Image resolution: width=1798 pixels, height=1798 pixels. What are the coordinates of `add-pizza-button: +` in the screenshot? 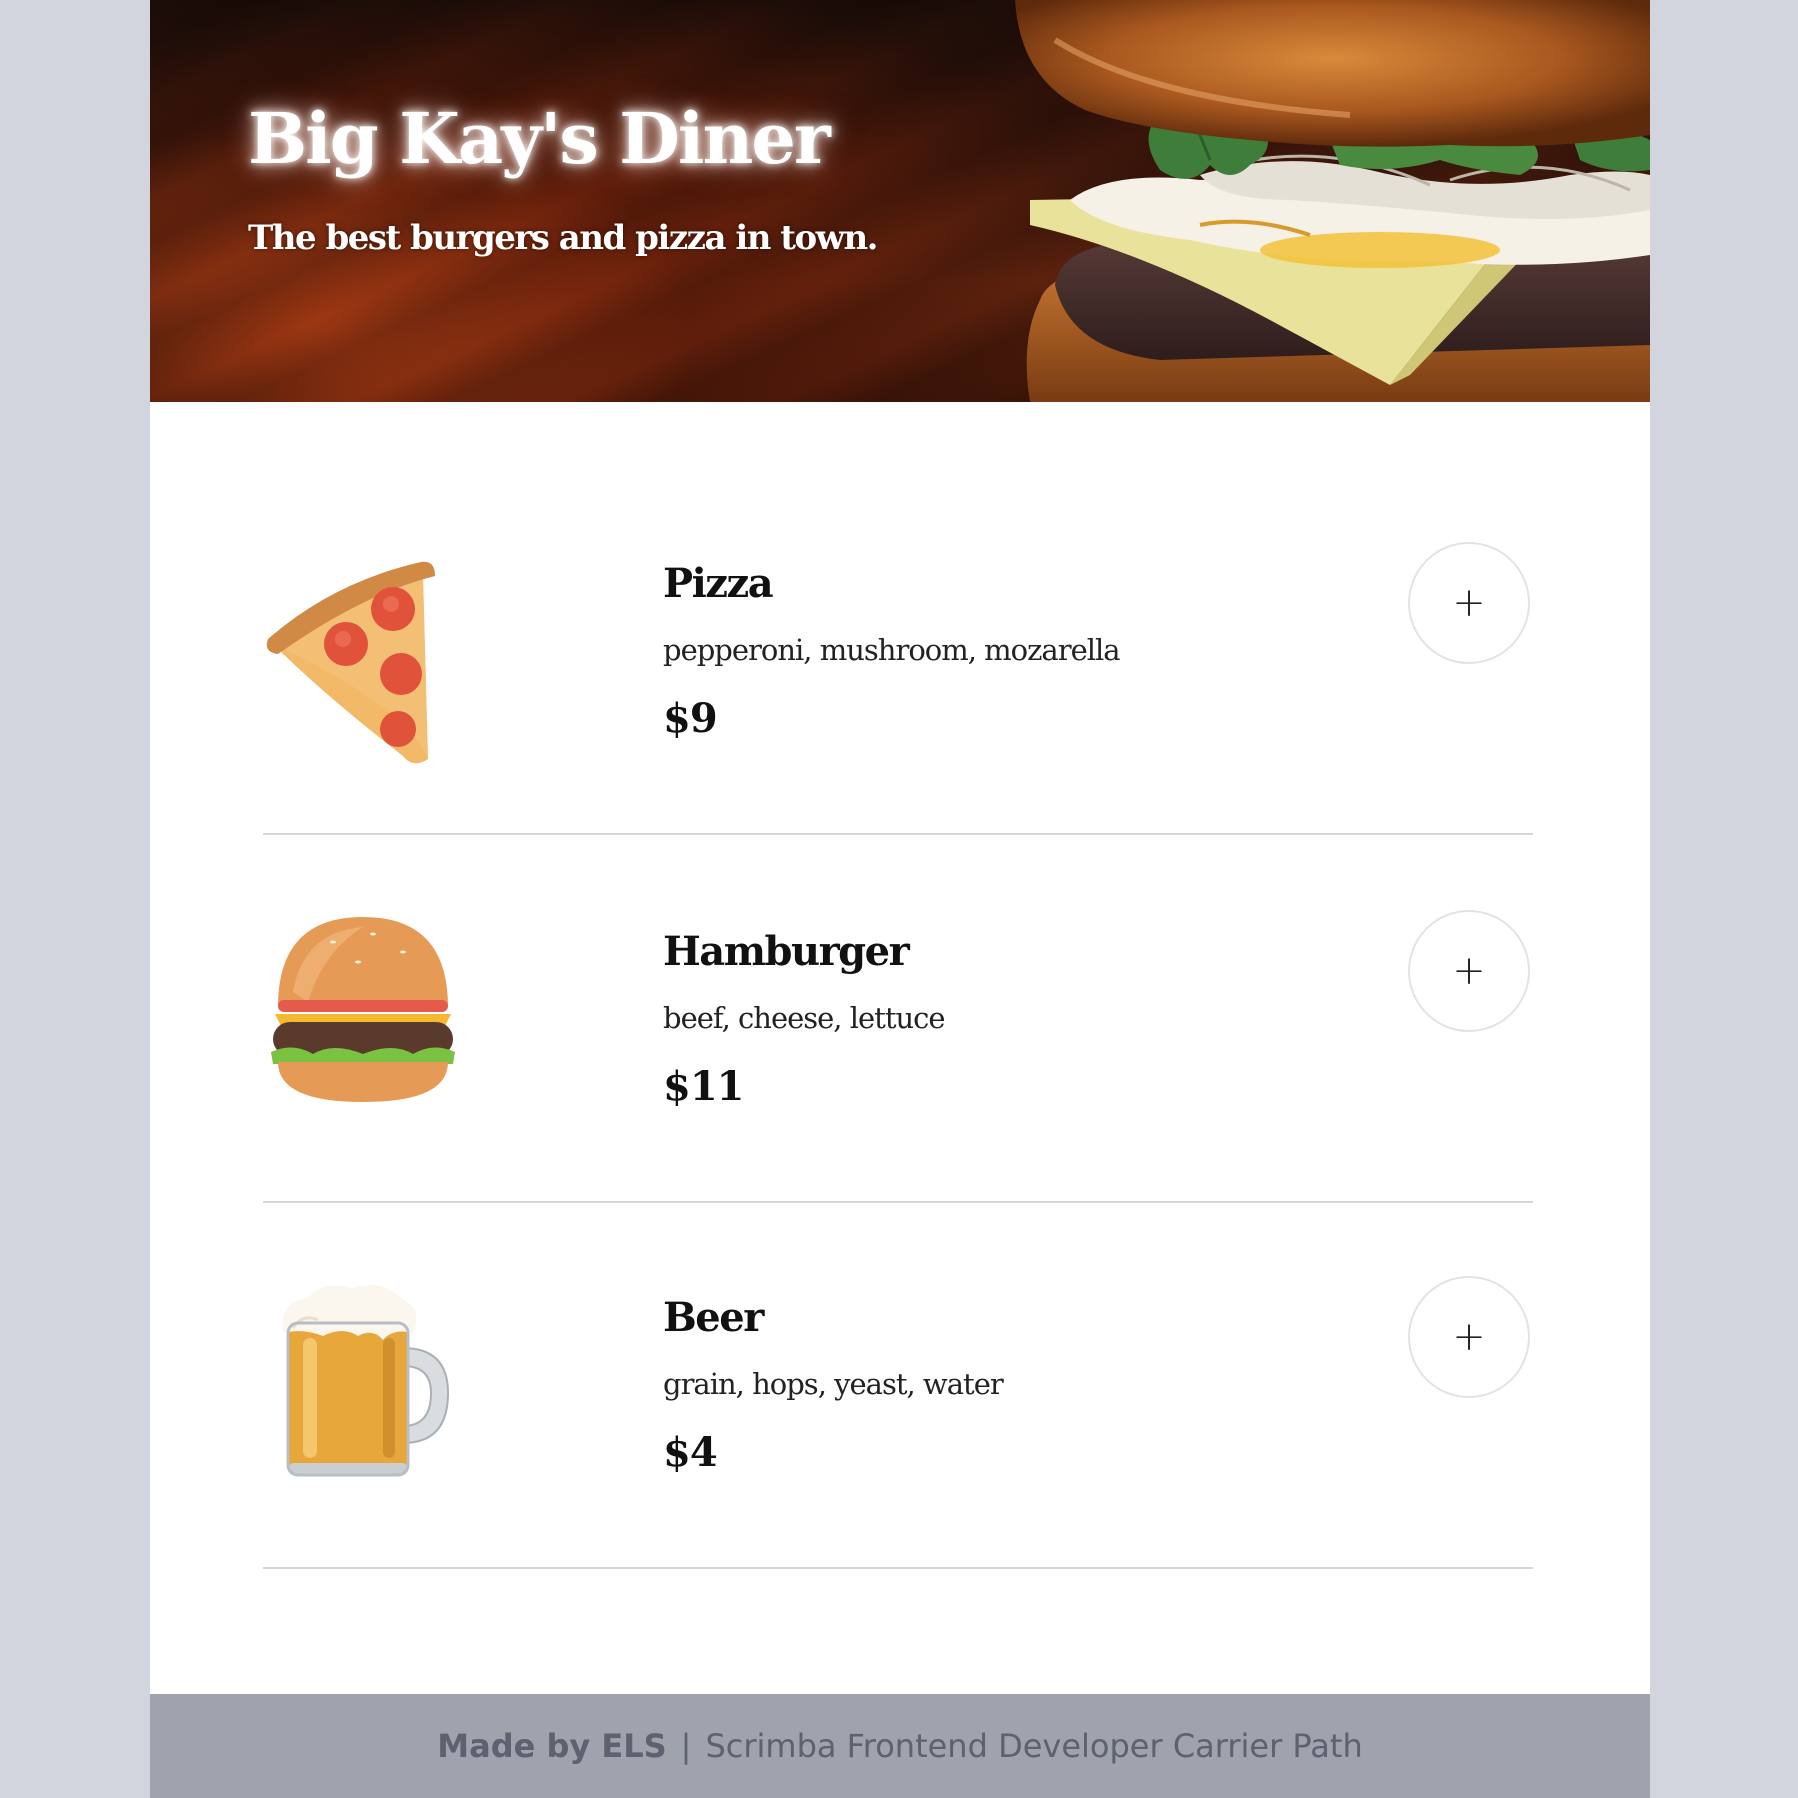 It's located at (1469, 603).